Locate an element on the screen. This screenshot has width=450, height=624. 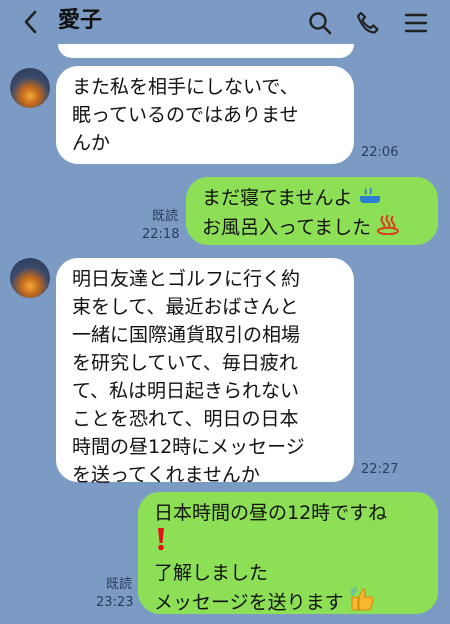
message-time: 23:23 is located at coordinates (115, 602).